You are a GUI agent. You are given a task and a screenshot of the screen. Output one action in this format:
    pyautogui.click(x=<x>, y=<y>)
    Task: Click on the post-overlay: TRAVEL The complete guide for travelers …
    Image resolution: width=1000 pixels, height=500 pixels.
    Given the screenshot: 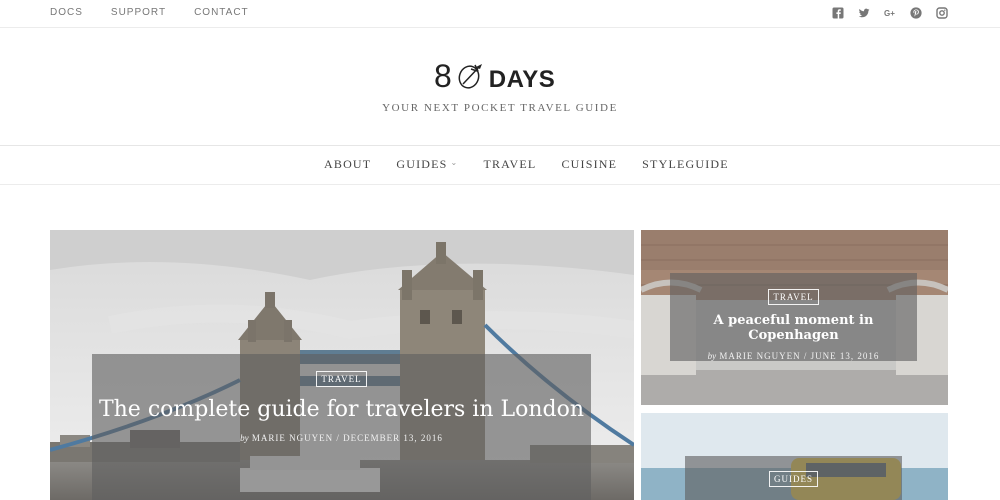 What is the action you would take?
    pyautogui.click(x=341, y=427)
    